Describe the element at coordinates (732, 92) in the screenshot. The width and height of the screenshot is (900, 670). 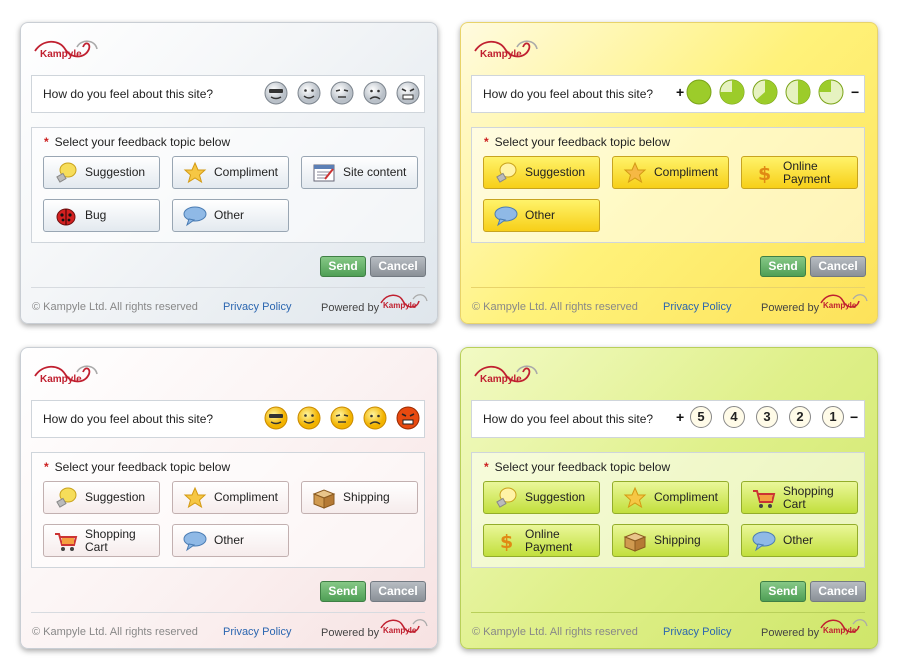
I see `pie-three-quarter-icon` at that location.